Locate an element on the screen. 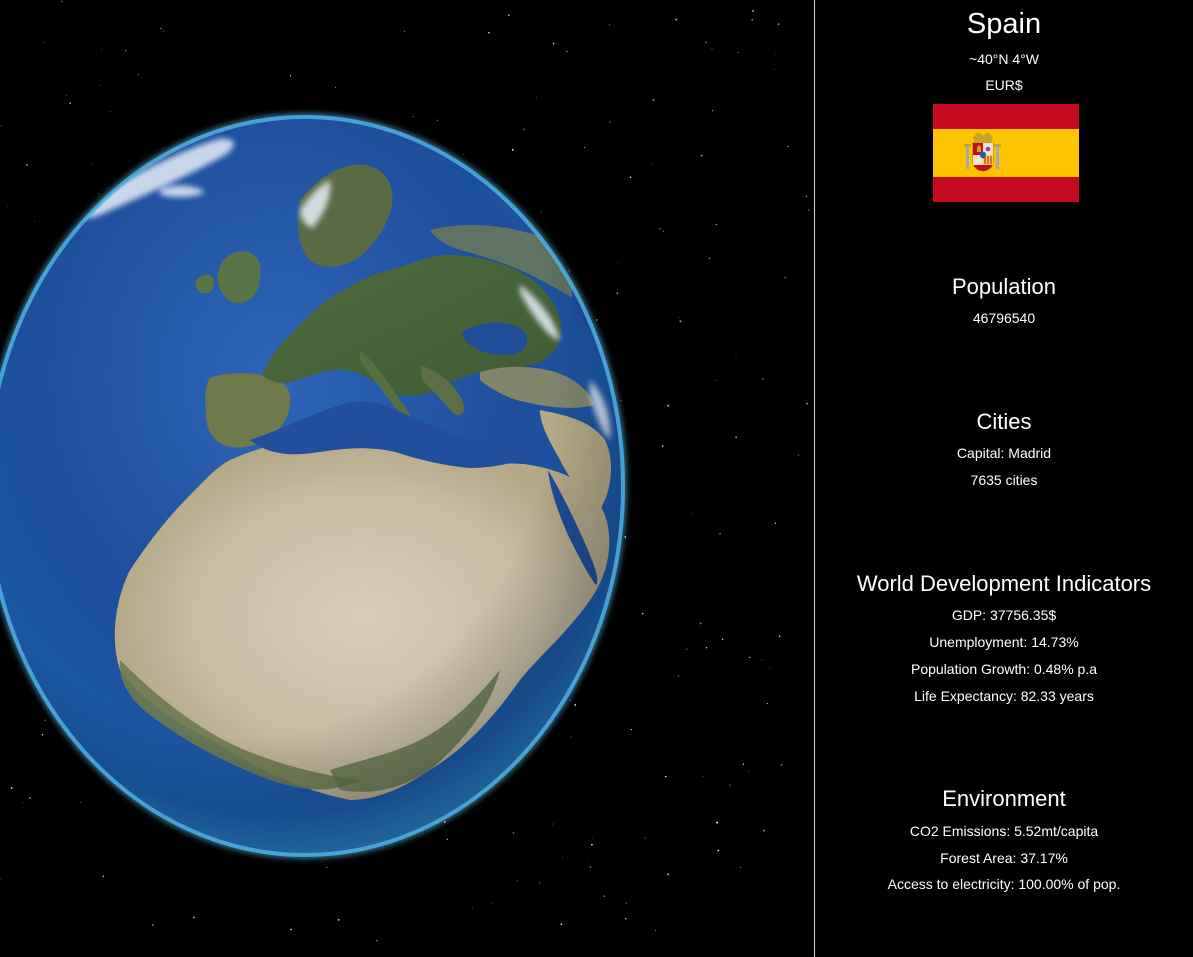  environment-heading: Environment is located at coordinates (1004, 798).